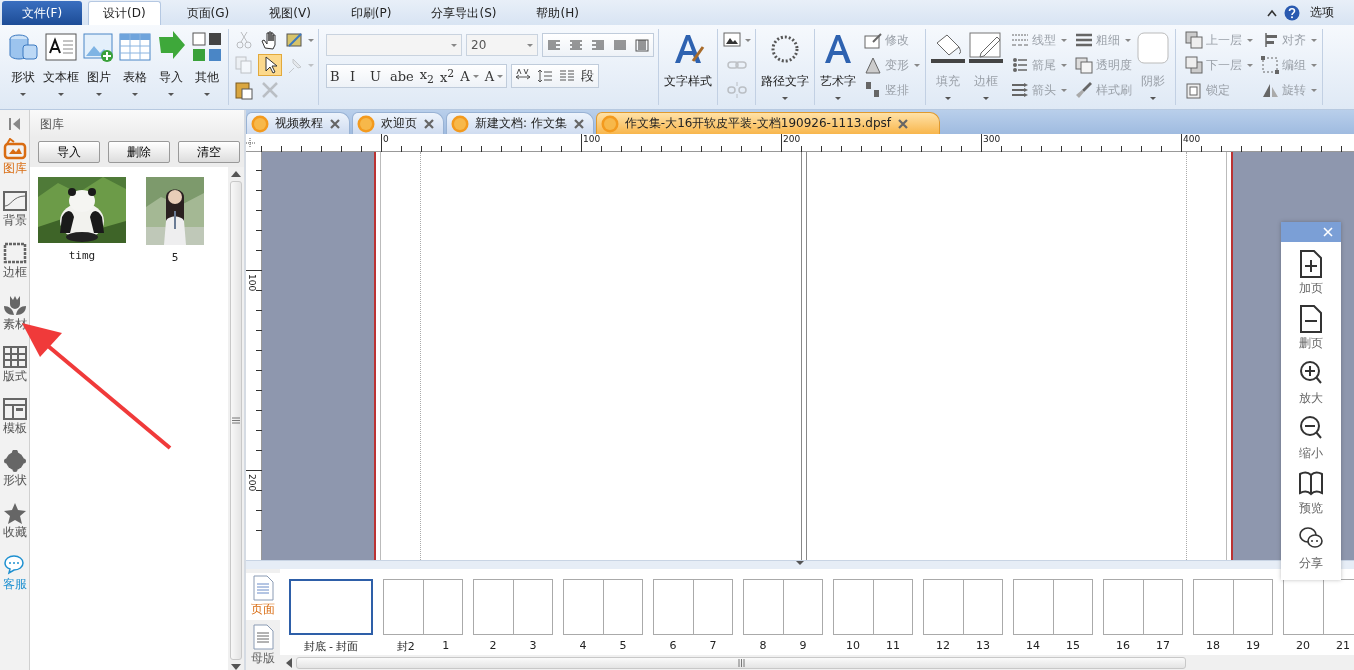 The image size is (1354, 670). What do you see at coordinates (1253, 645) in the screenshot?
I see `page-label: 19` at bounding box center [1253, 645].